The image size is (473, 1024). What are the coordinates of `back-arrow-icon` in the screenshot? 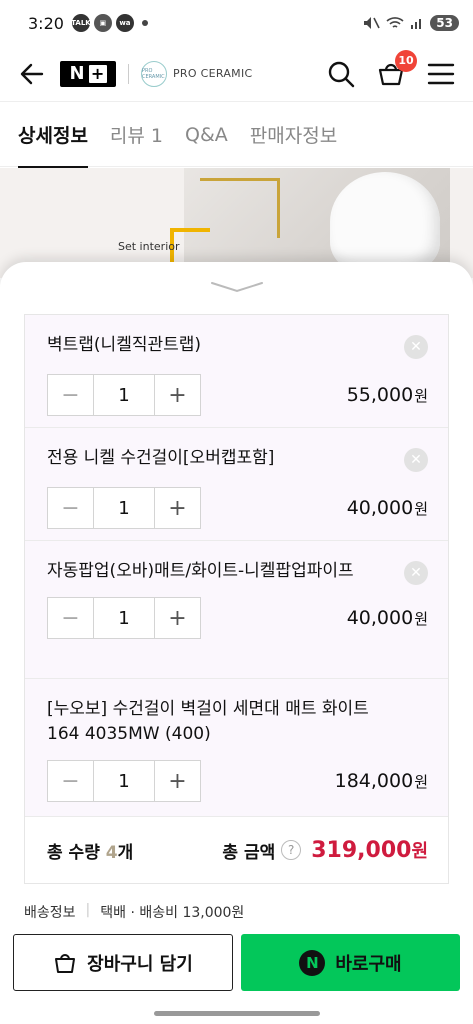 It's located at (32, 74).